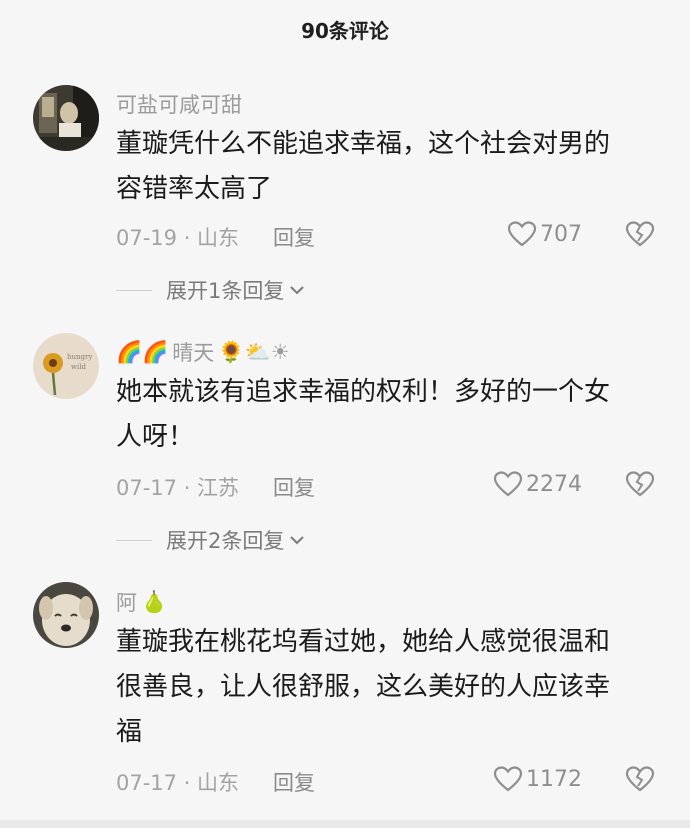 The image size is (690, 828). What do you see at coordinates (179, 104) in the screenshot?
I see `username: 可盐可咸可甜` at bounding box center [179, 104].